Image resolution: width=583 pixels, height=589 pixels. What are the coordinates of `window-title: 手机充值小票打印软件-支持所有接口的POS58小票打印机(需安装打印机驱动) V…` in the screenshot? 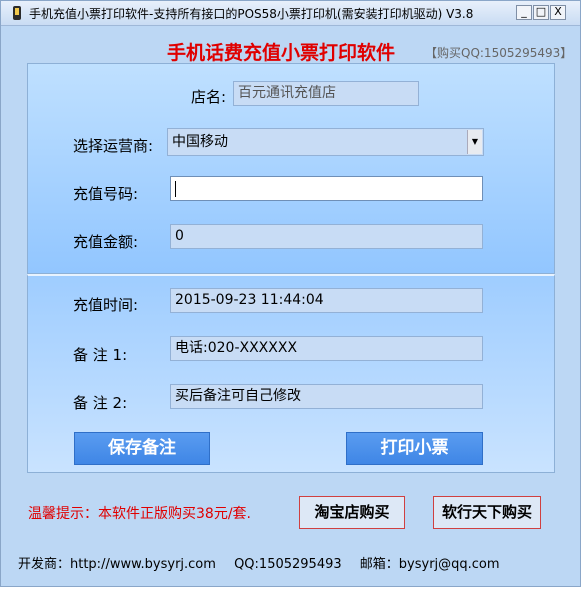 It's located at (251, 14).